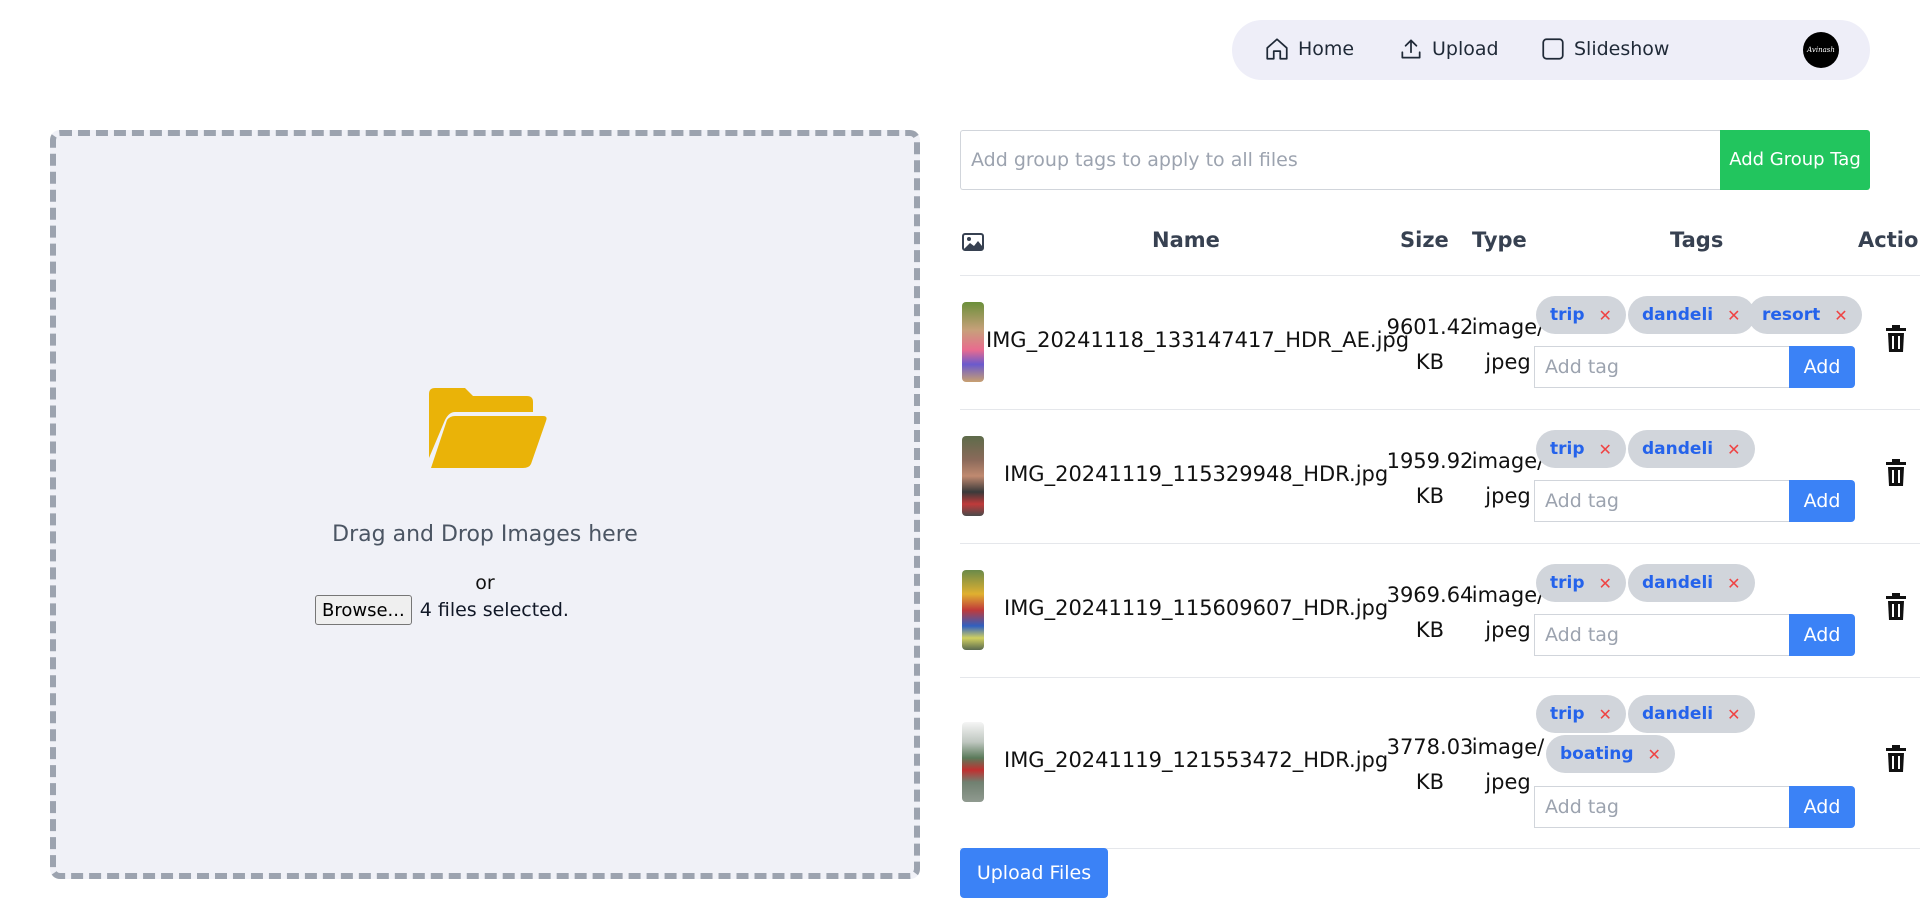  What do you see at coordinates (1196, 608) in the screenshot?
I see `file-name: IMG_20241119_115609607_HDR.jpg` at bounding box center [1196, 608].